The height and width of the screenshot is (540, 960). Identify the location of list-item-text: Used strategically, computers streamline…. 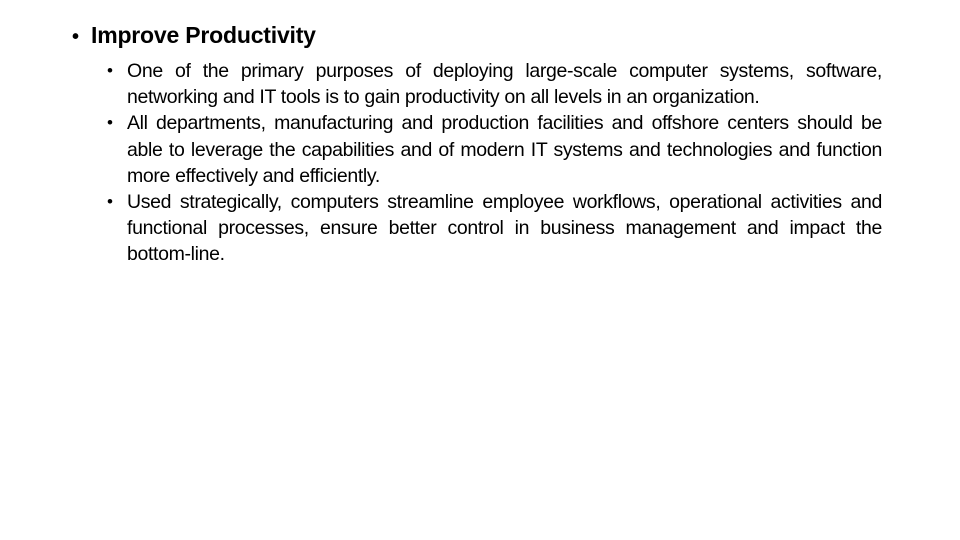
(504, 228).